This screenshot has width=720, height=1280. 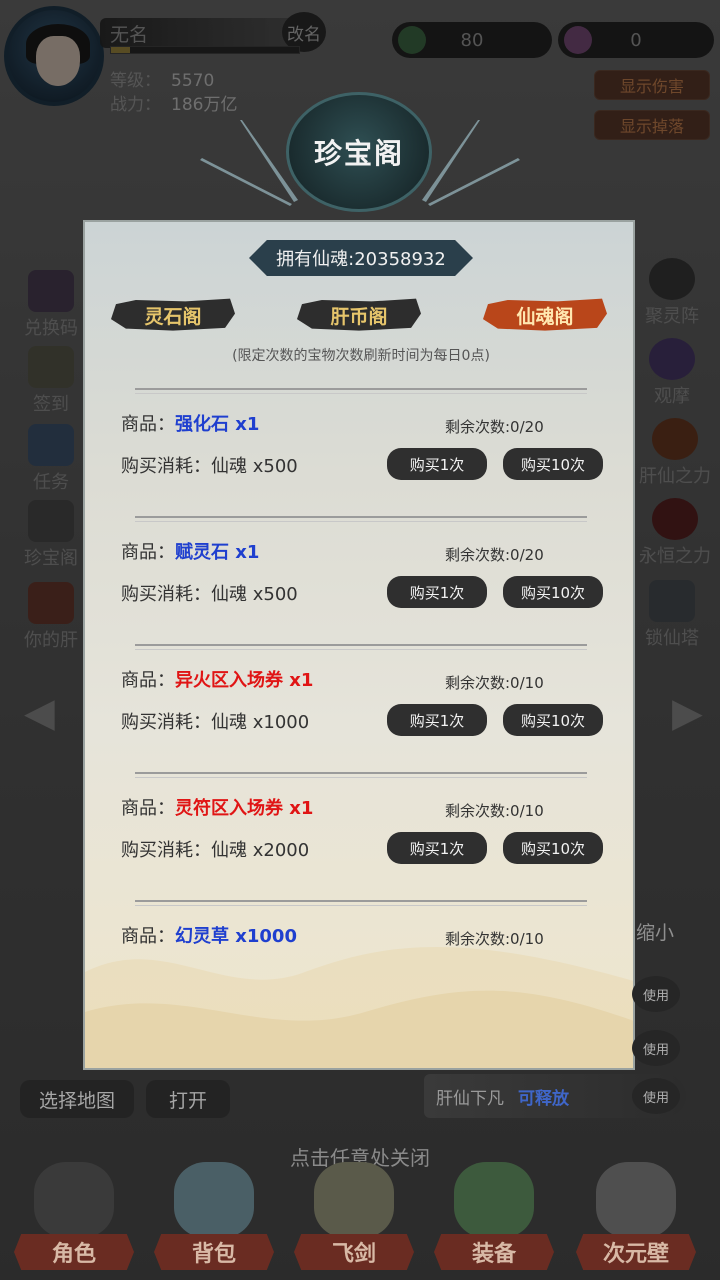 I want to click on item-label-line: 商品：异火区入场券 x1, so click(x=217, y=679).